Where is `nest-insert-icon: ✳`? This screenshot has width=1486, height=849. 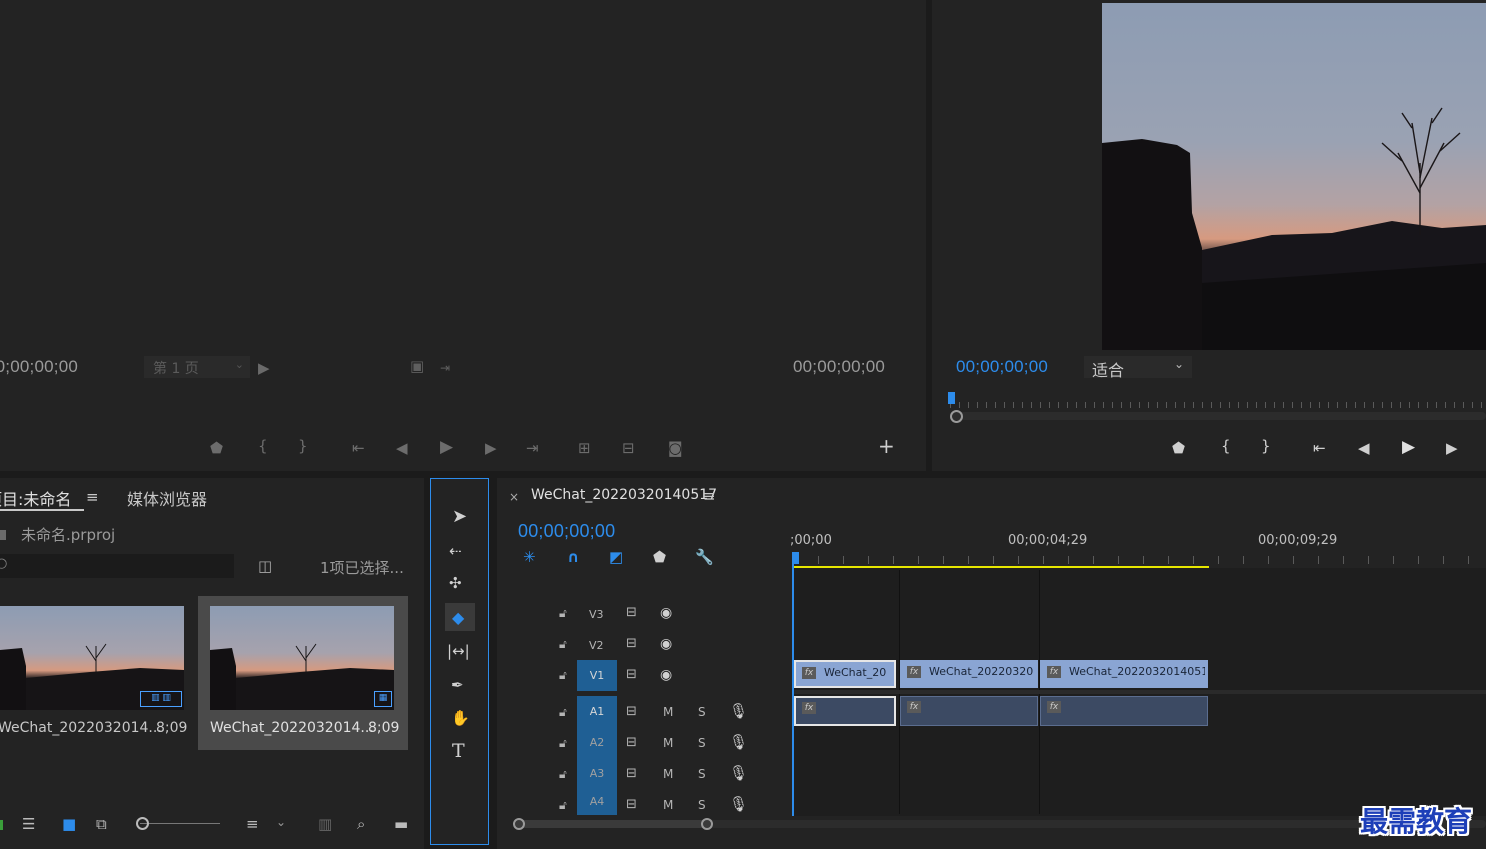 nest-insert-icon: ✳ is located at coordinates (529, 557).